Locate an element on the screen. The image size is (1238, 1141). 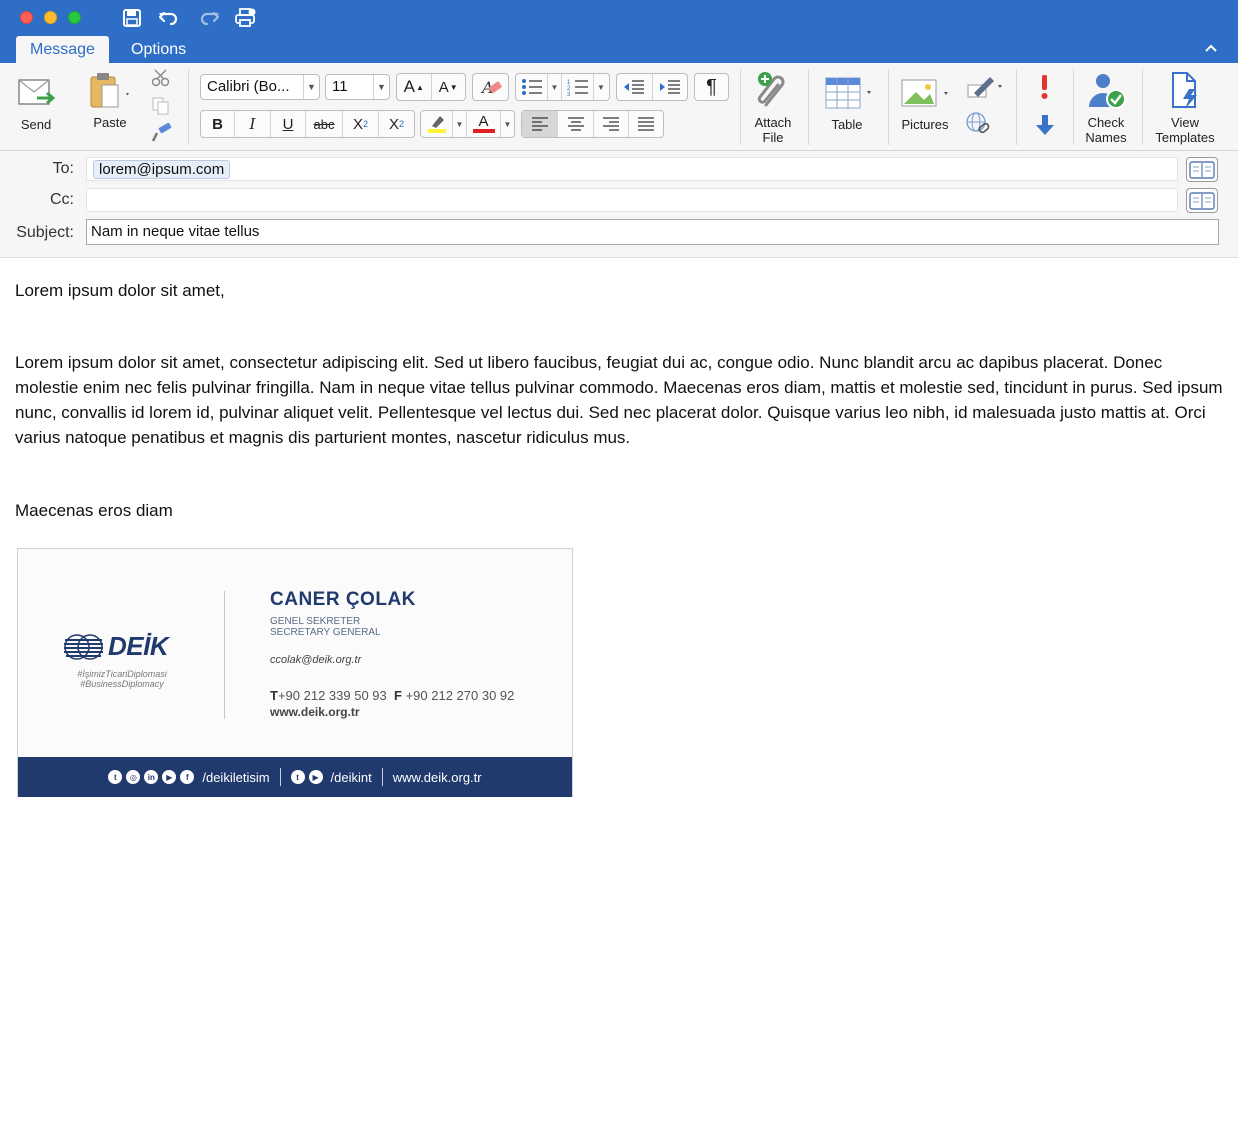
check-names-button: Check Names is located at coordinates (1106, 108).